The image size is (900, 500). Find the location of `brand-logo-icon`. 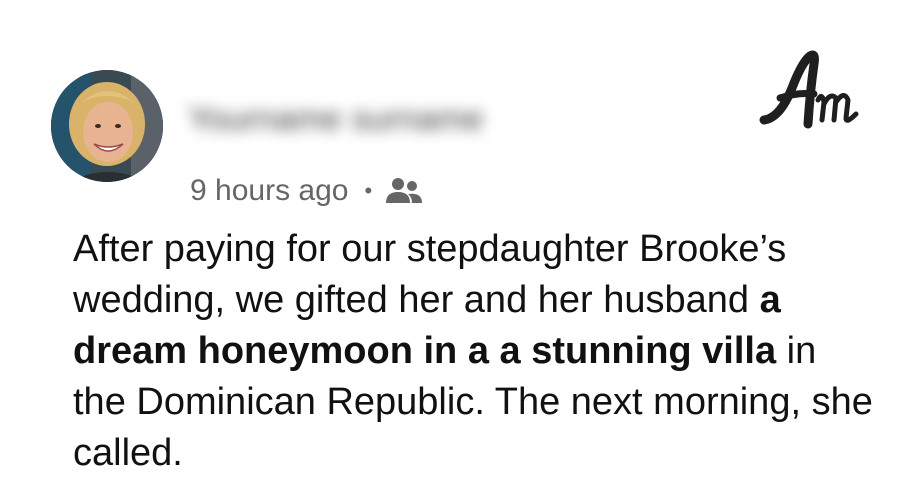

brand-logo-icon is located at coordinates (809, 89).